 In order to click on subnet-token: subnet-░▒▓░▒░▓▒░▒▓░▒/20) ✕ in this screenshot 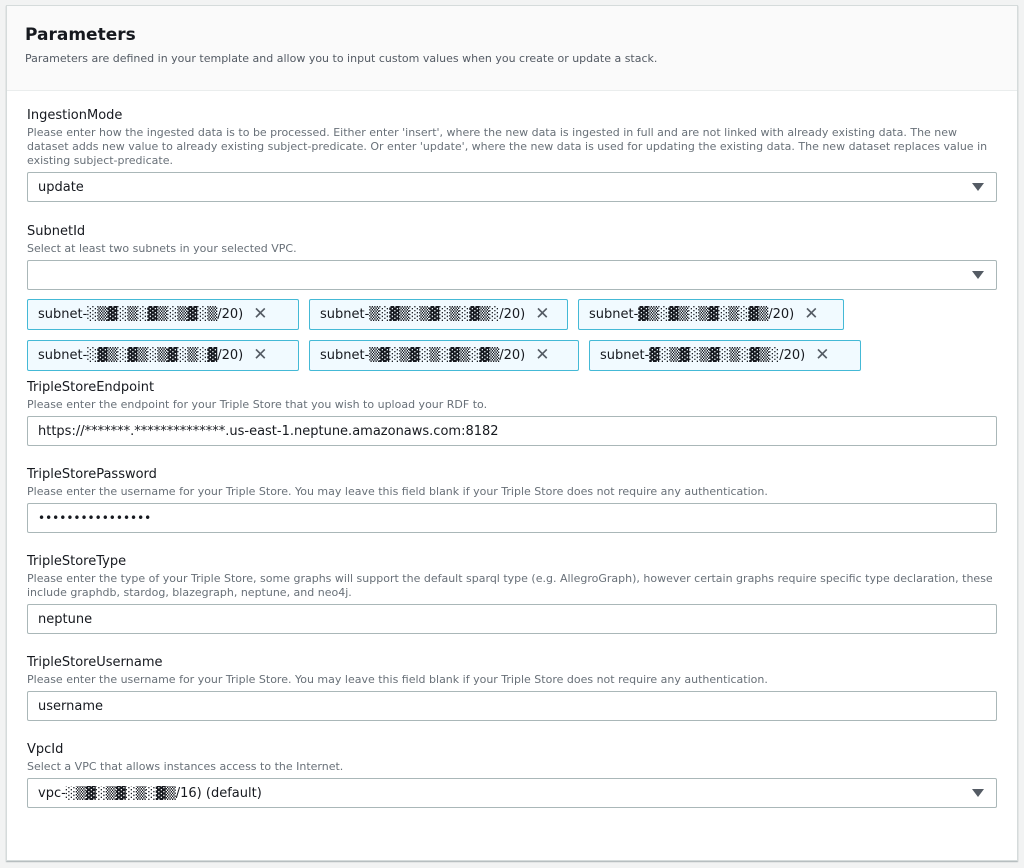, I will do `click(163, 314)`.